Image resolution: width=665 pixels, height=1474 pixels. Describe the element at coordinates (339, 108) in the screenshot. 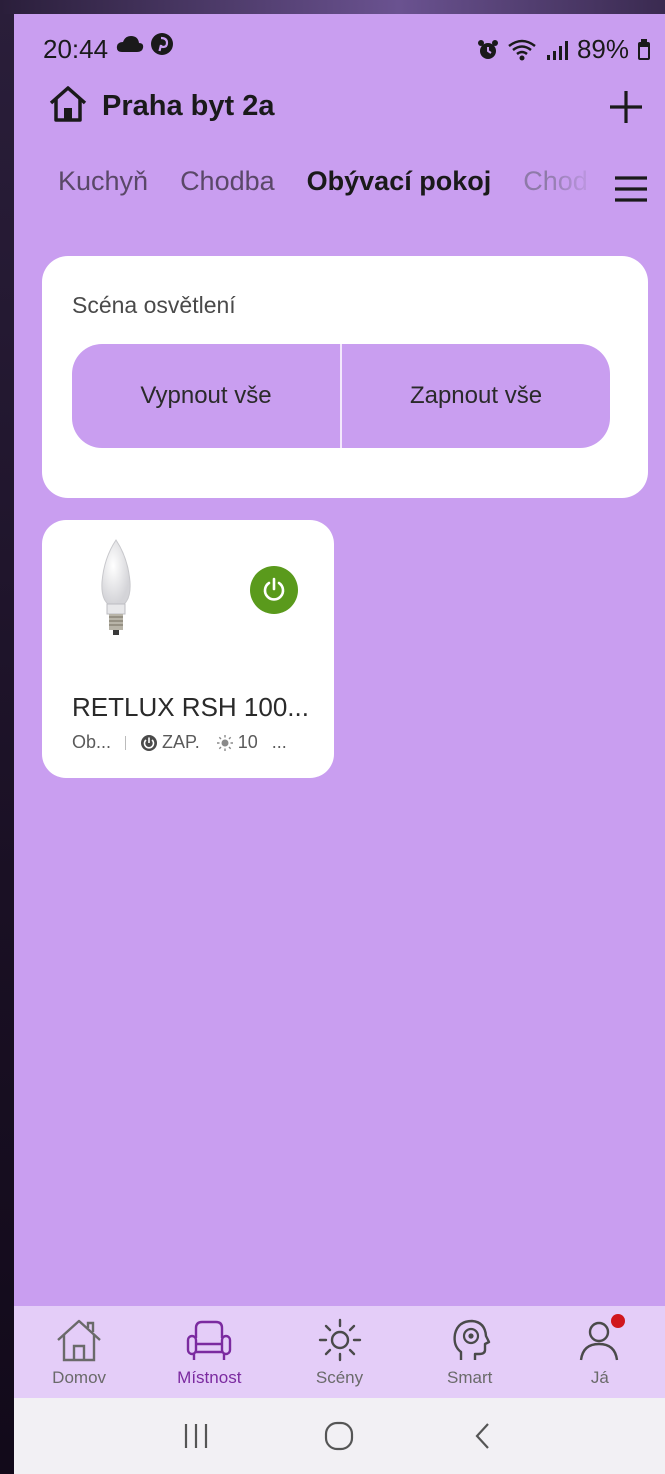

I see `header: Praha byt 2a` at that location.